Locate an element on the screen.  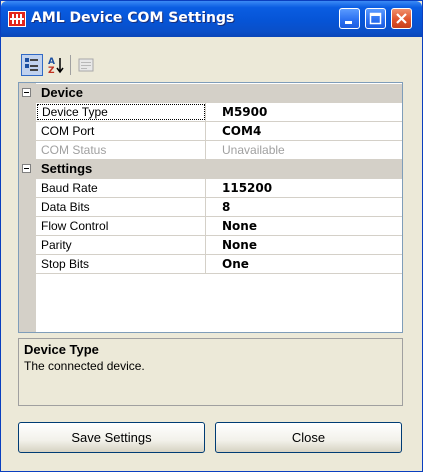
property-row-baud-rate: Baud Rate 115200 is located at coordinates (219, 188).